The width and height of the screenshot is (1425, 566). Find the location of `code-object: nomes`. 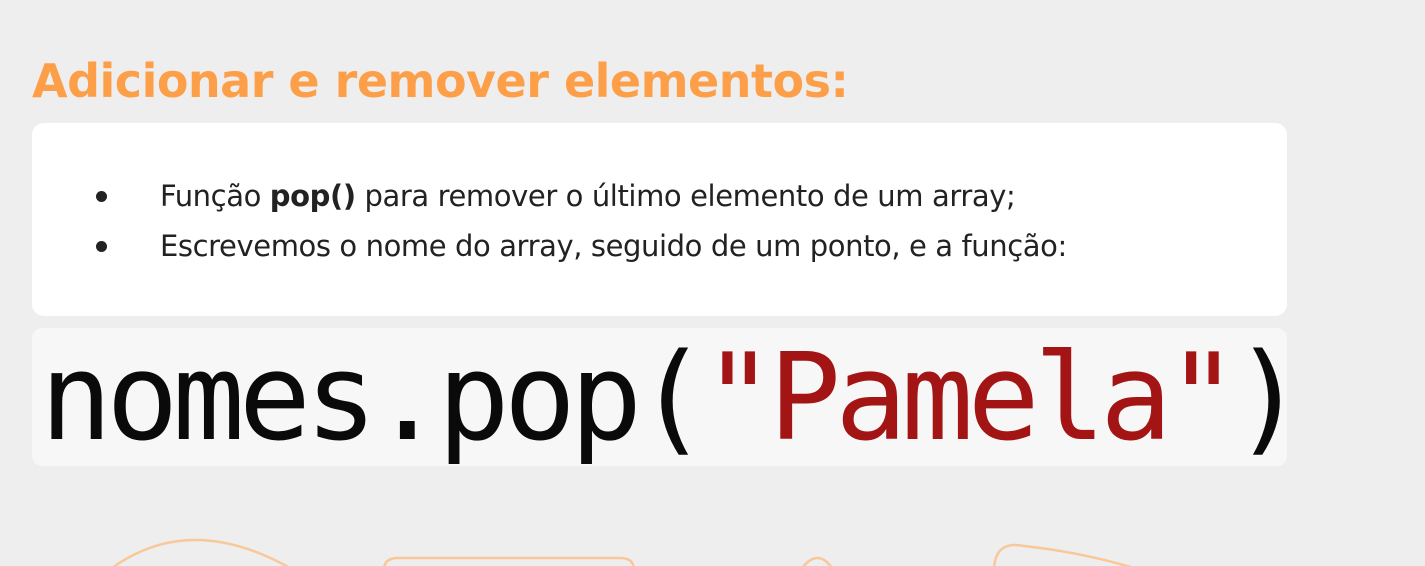

code-object: nomes is located at coordinates (208, 397).